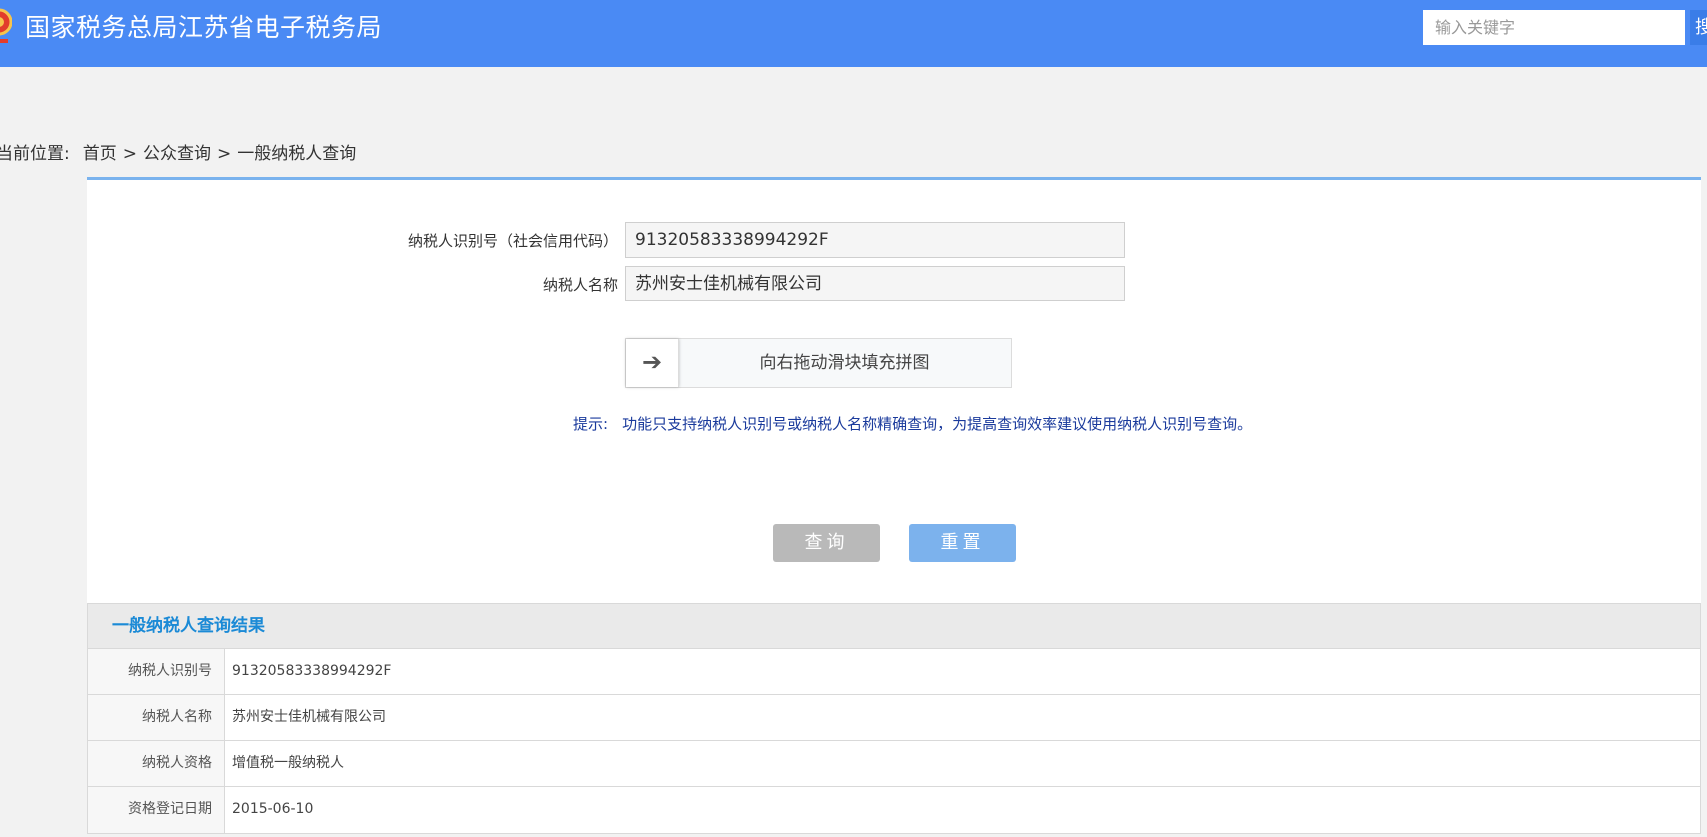  What do you see at coordinates (844, 363) in the screenshot?
I see `slider-captcha-text: 向右拖动滑块填充拼图` at bounding box center [844, 363].